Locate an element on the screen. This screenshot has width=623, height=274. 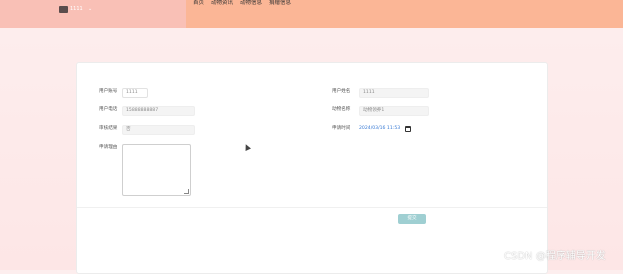
apply-time-field: 2024/03/16 11:53 is located at coordinates (379, 129).